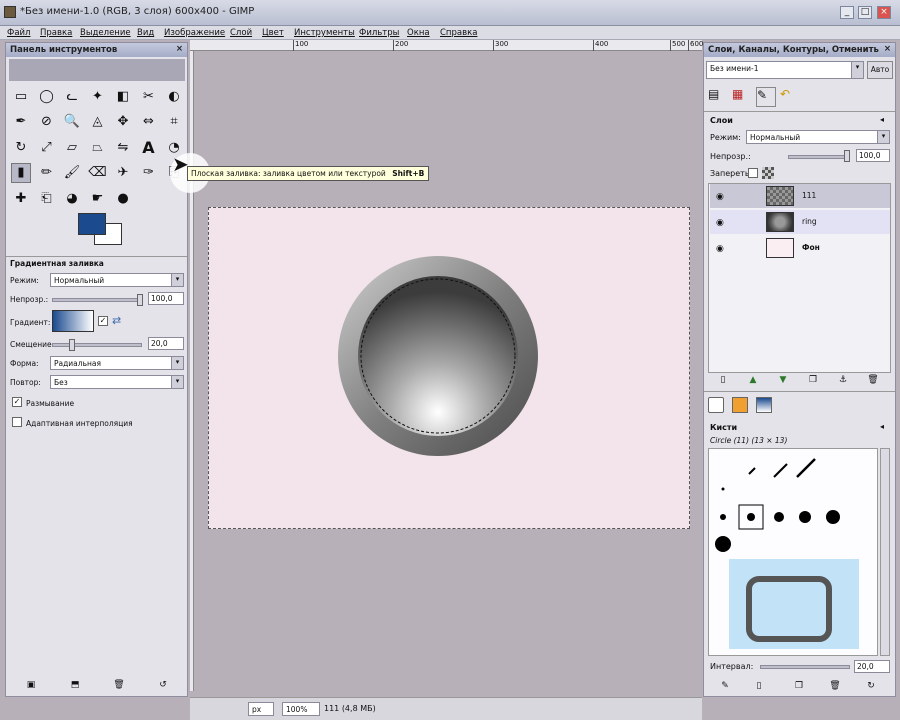 Image resolution: width=900 pixels, height=720 pixels. What do you see at coordinates (116, 320) in the screenshot?
I see `swap-arrows-icon: ⇄` at bounding box center [116, 320].